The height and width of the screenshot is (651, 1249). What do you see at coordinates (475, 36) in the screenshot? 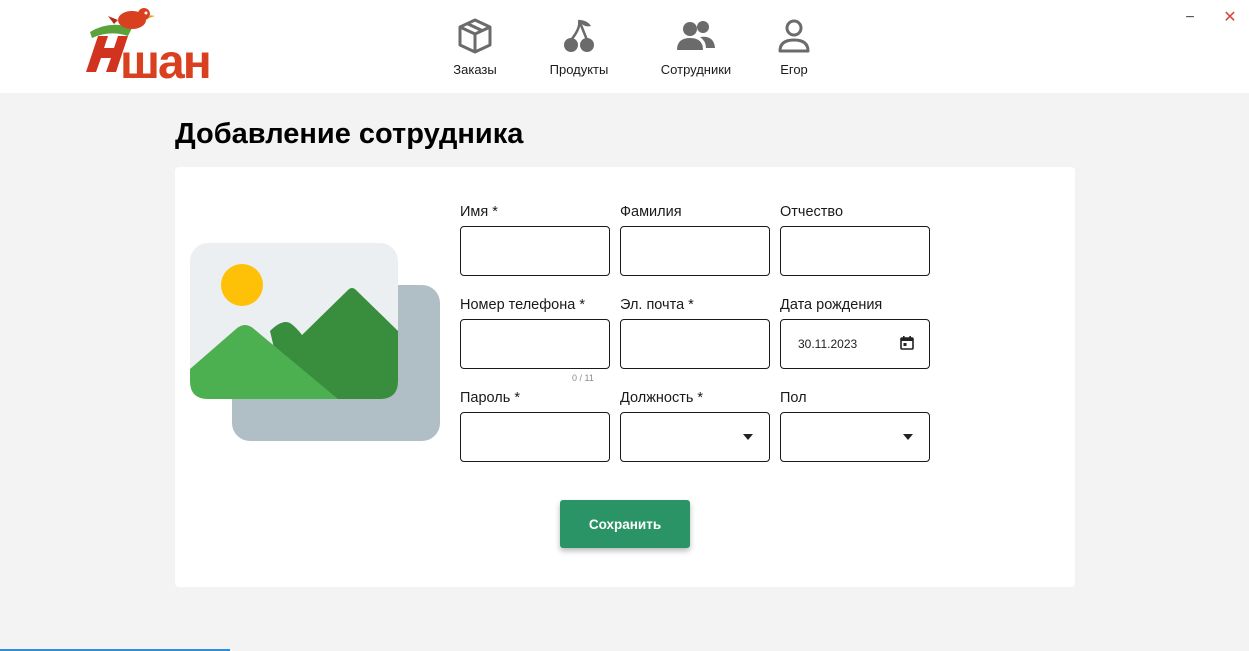
I see `box-icon` at bounding box center [475, 36].